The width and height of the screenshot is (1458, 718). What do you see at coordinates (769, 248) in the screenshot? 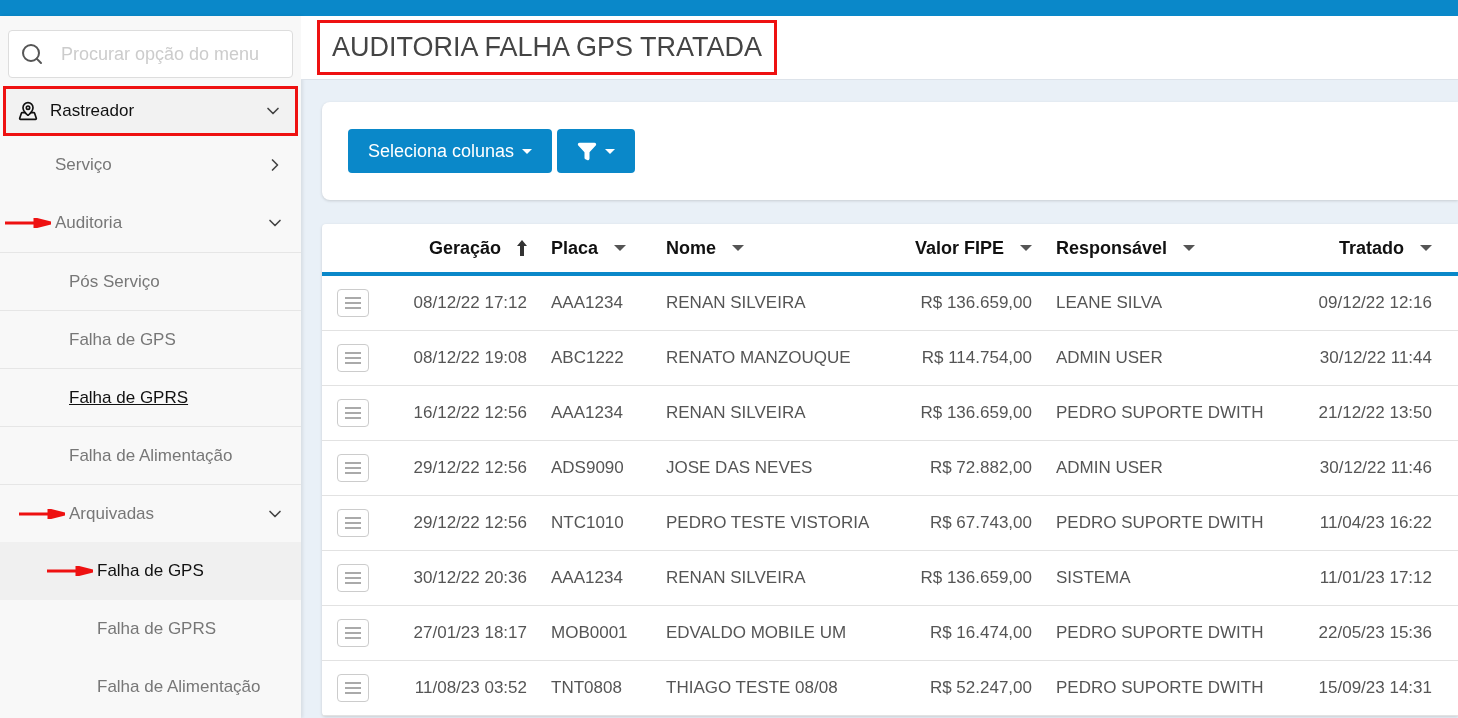
I see `column-header: Nome` at bounding box center [769, 248].